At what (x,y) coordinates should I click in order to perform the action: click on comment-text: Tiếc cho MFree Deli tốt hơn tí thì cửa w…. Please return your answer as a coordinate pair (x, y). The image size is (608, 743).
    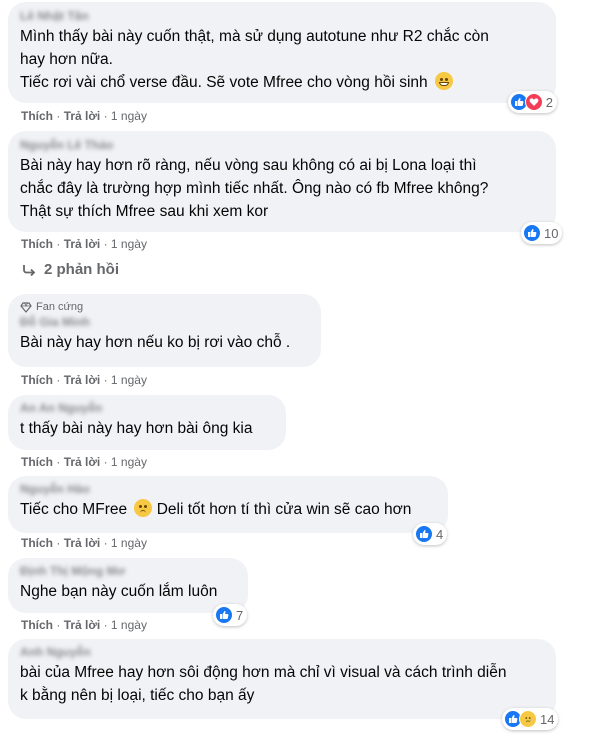
    Looking at the image, I should click on (216, 508).